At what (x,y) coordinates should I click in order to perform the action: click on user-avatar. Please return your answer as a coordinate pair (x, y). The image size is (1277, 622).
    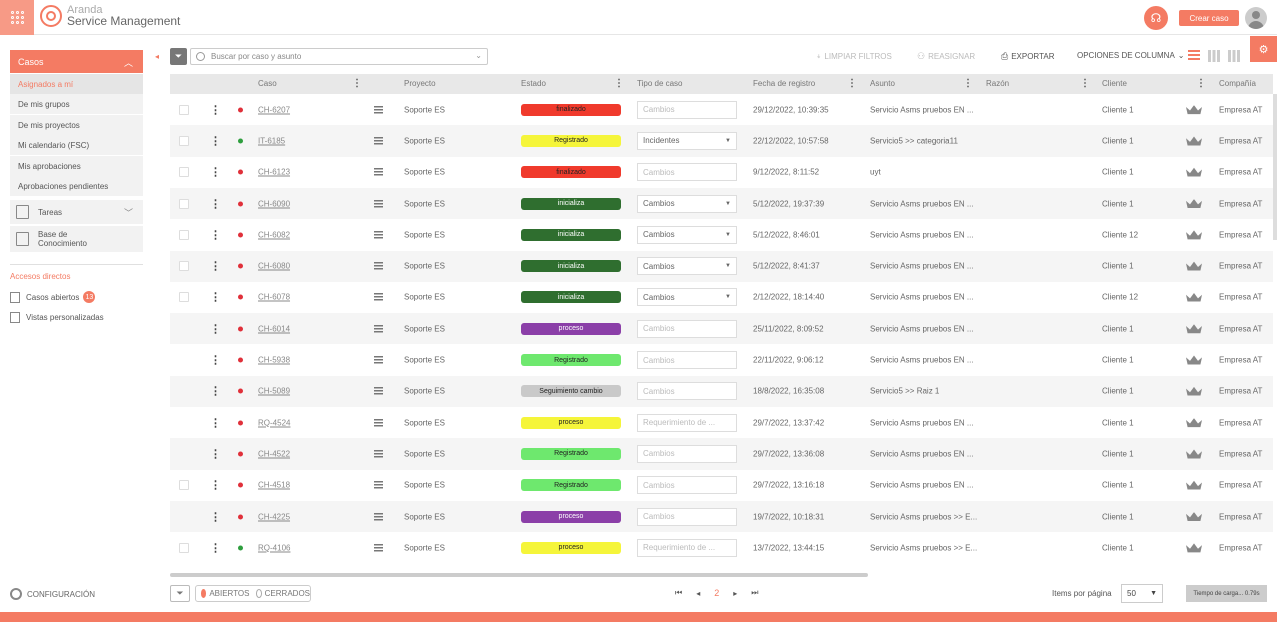
    Looking at the image, I should click on (1256, 18).